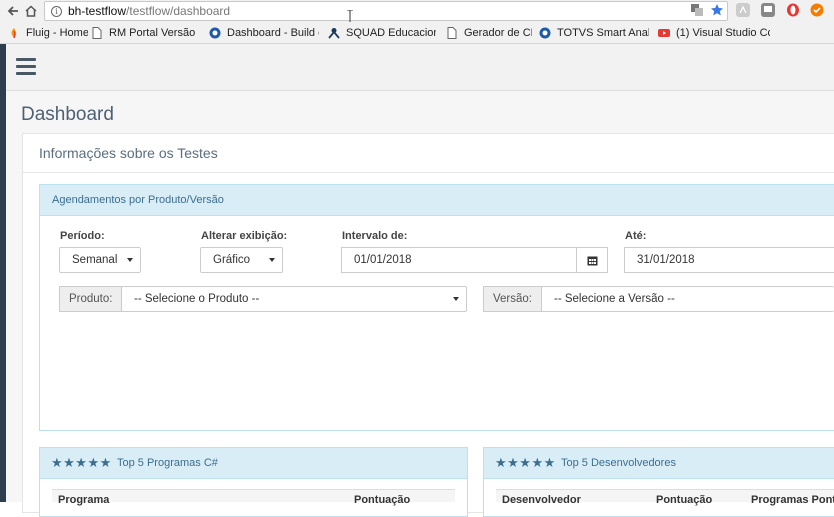 This screenshot has width=834, height=517. Describe the element at coordinates (334, 33) in the screenshot. I see `squad-favicon-icon` at that location.